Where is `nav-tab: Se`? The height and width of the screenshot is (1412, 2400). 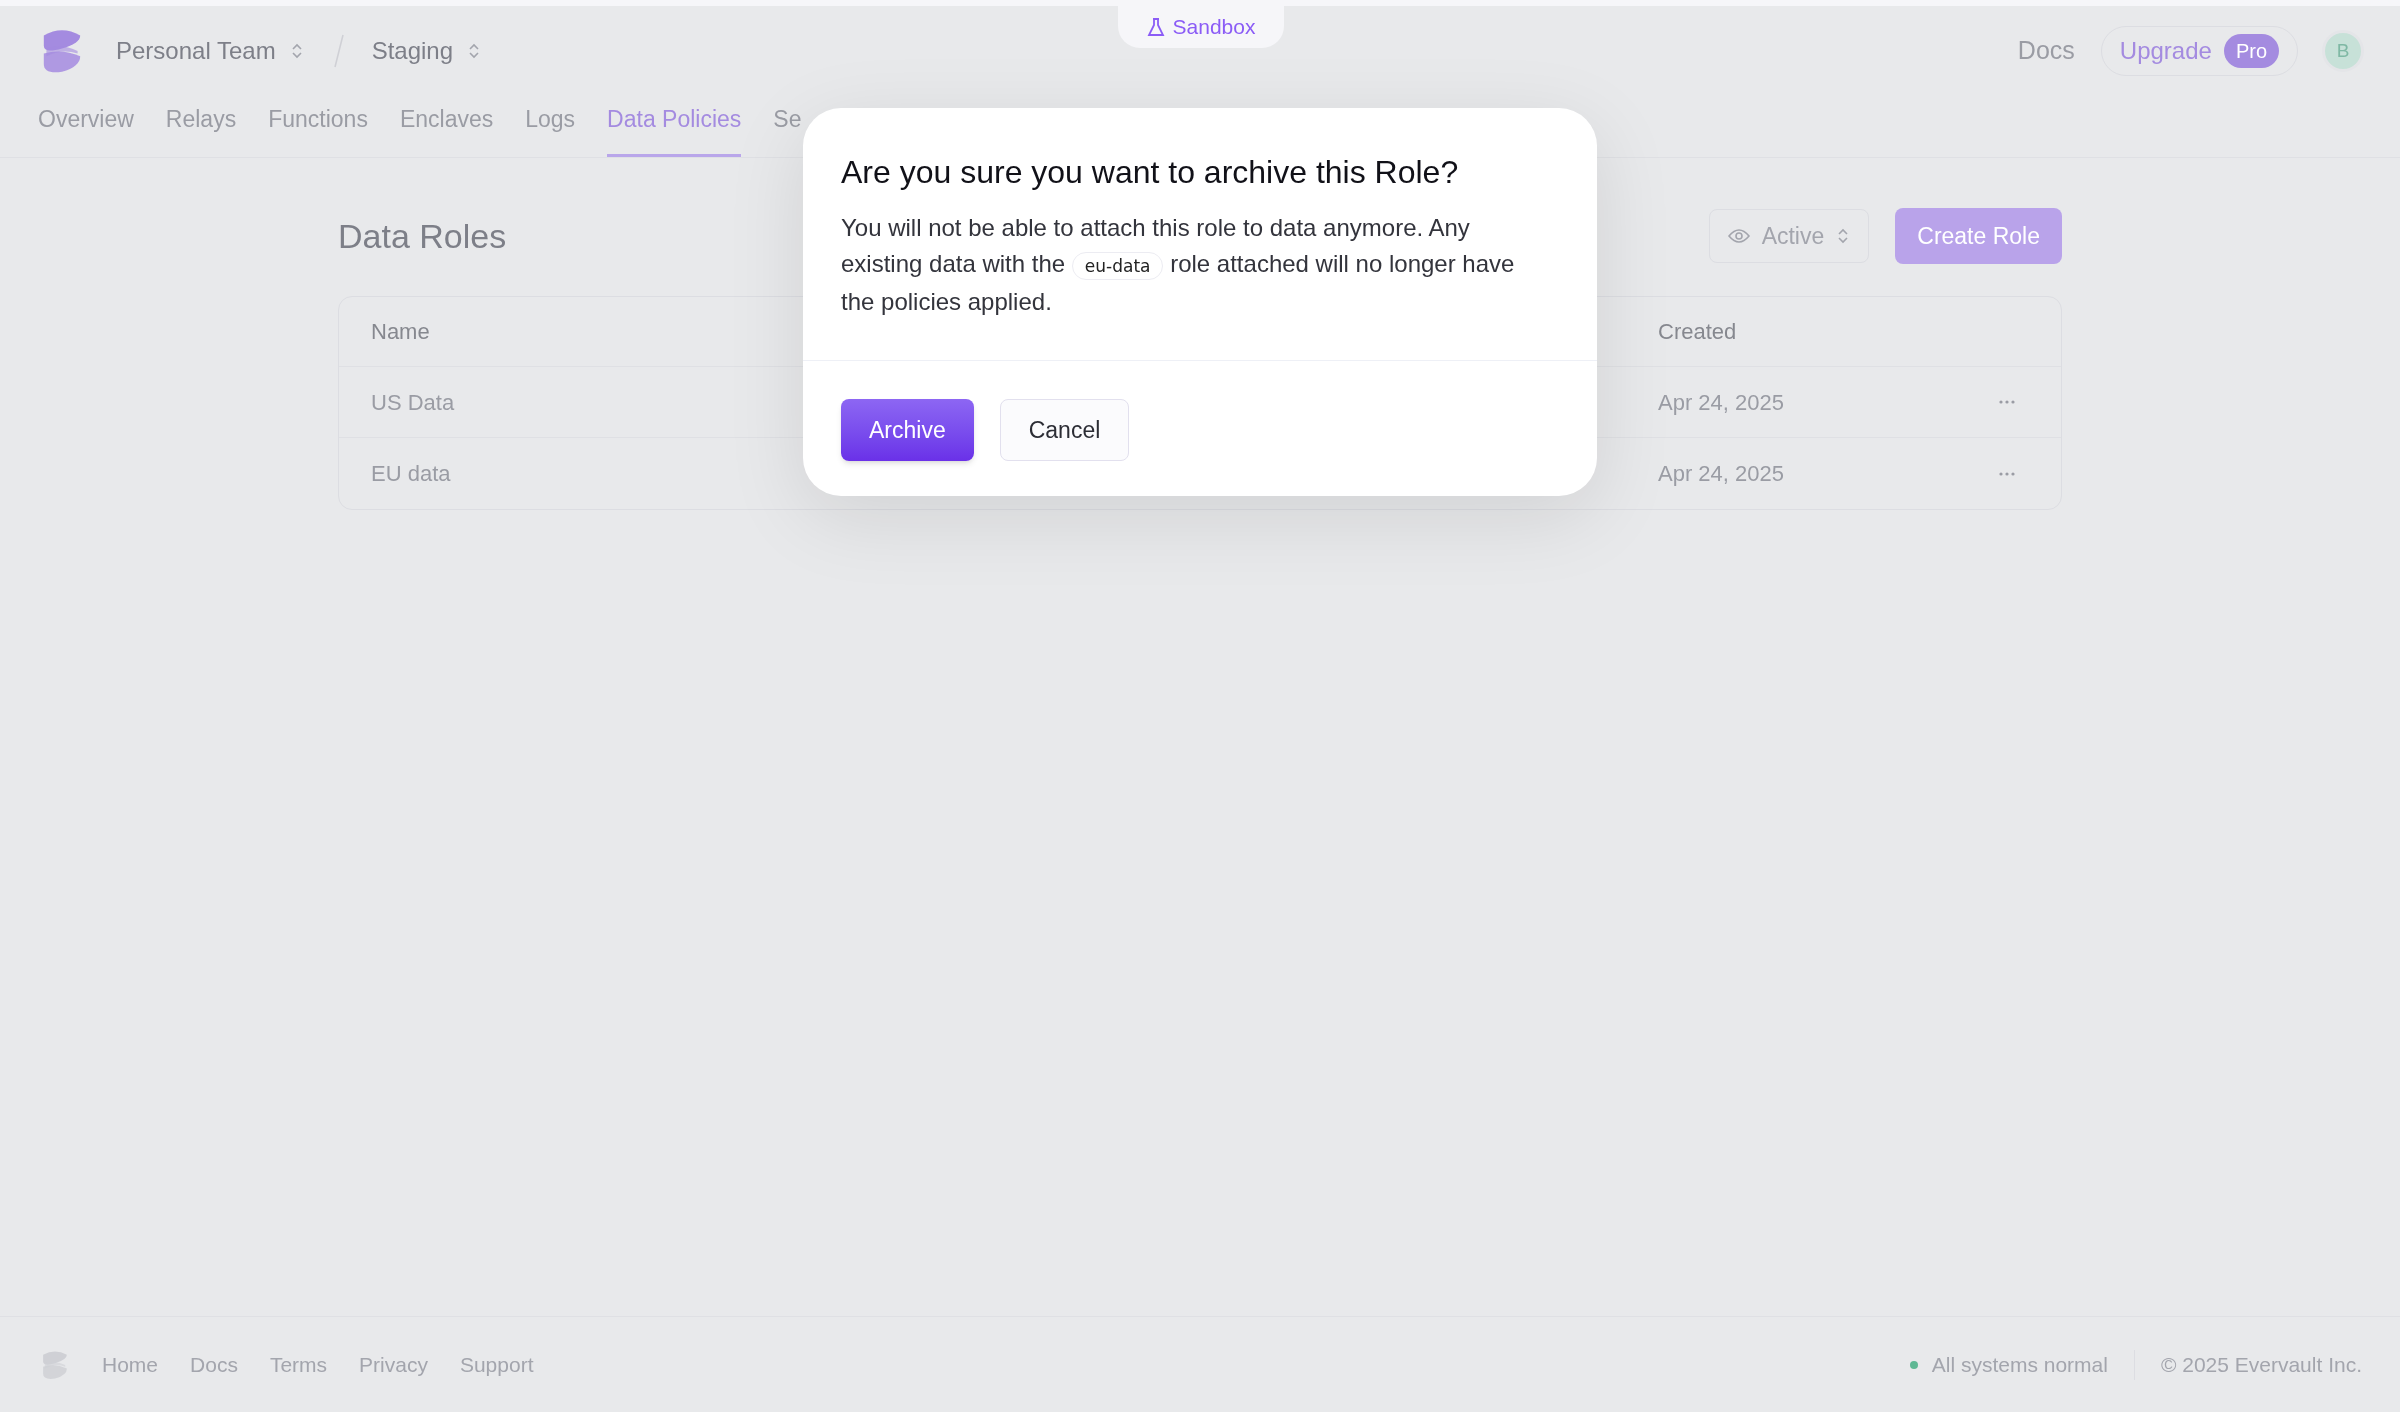
nav-tab: Se is located at coordinates (787, 129).